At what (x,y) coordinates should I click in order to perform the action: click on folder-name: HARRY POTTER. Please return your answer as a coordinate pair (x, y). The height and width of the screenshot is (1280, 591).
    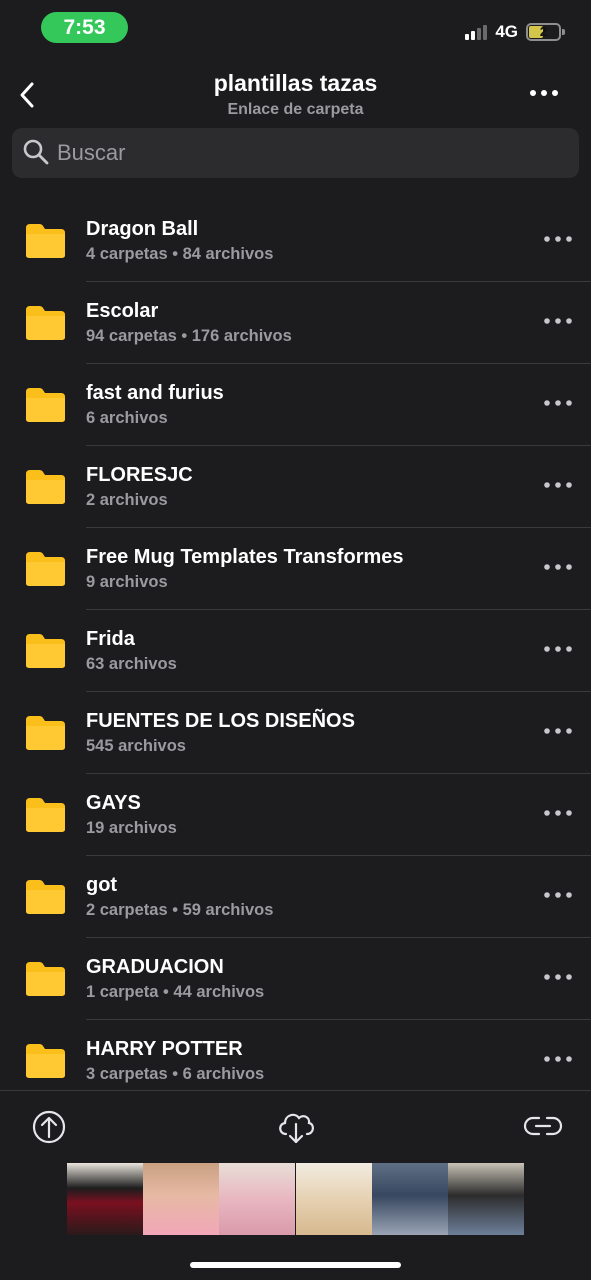
    Looking at the image, I should click on (164, 1049).